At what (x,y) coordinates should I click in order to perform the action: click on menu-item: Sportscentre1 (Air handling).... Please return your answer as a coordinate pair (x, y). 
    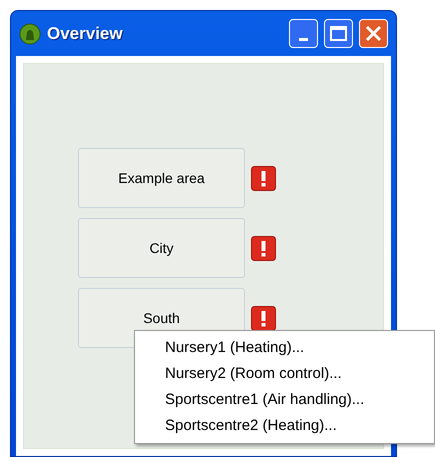
    Looking at the image, I should click on (284, 400).